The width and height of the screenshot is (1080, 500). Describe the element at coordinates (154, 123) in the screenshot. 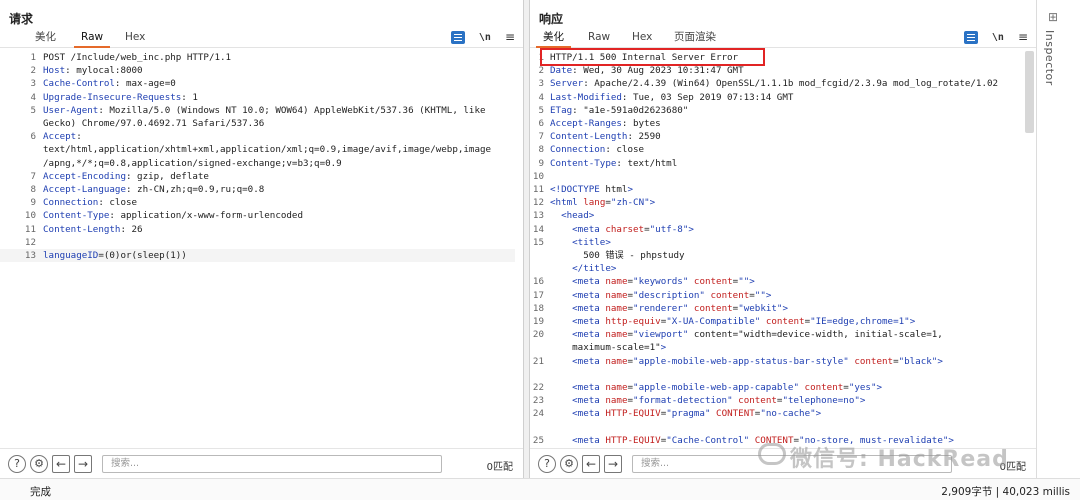

I see `code-line: Gecko) Chrome/97.0.4692.71 Safari/537.36` at that location.